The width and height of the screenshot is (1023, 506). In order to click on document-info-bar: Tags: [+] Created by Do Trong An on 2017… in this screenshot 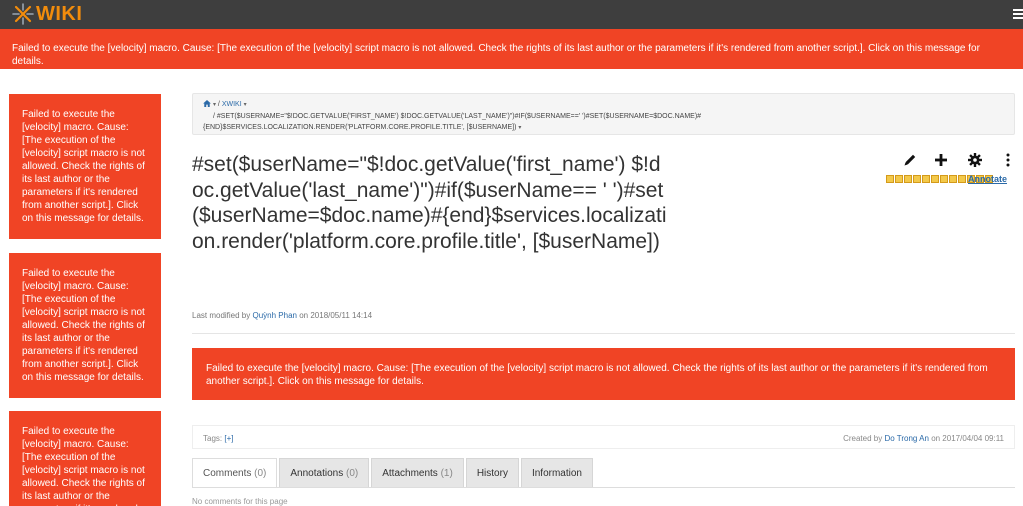, I will do `click(603, 437)`.